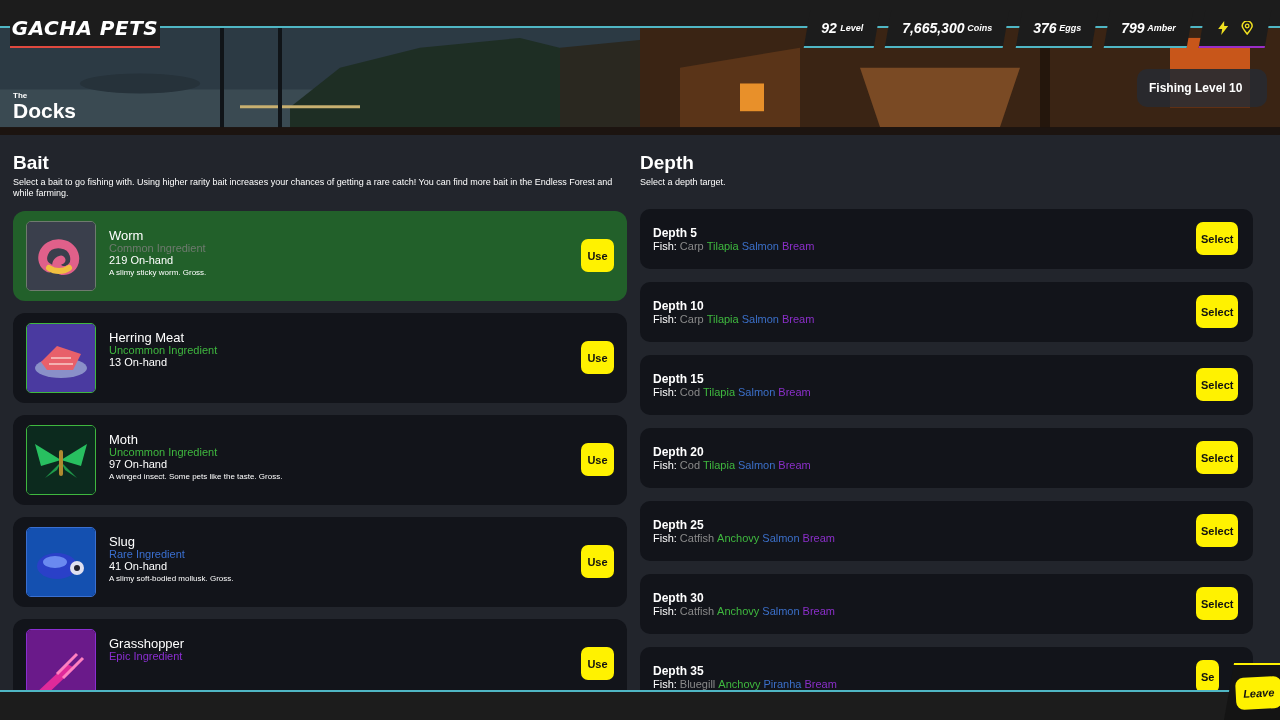 The width and height of the screenshot is (1280, 720). Describe the element at coordinates (172, 578) in the screenshot. I see `bait-description: A slimy soft-bodied mollusk. Gross.` at that location.